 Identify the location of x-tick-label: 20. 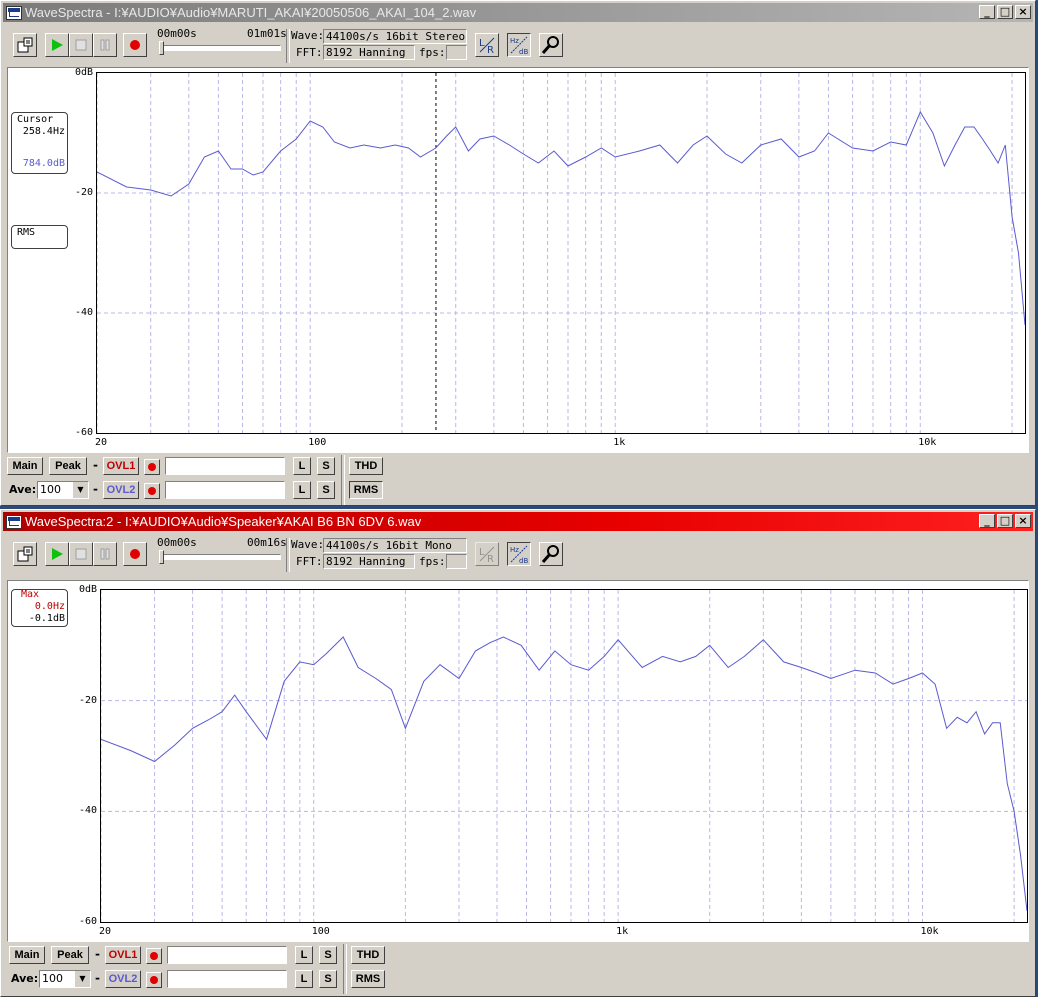
(105, 931).